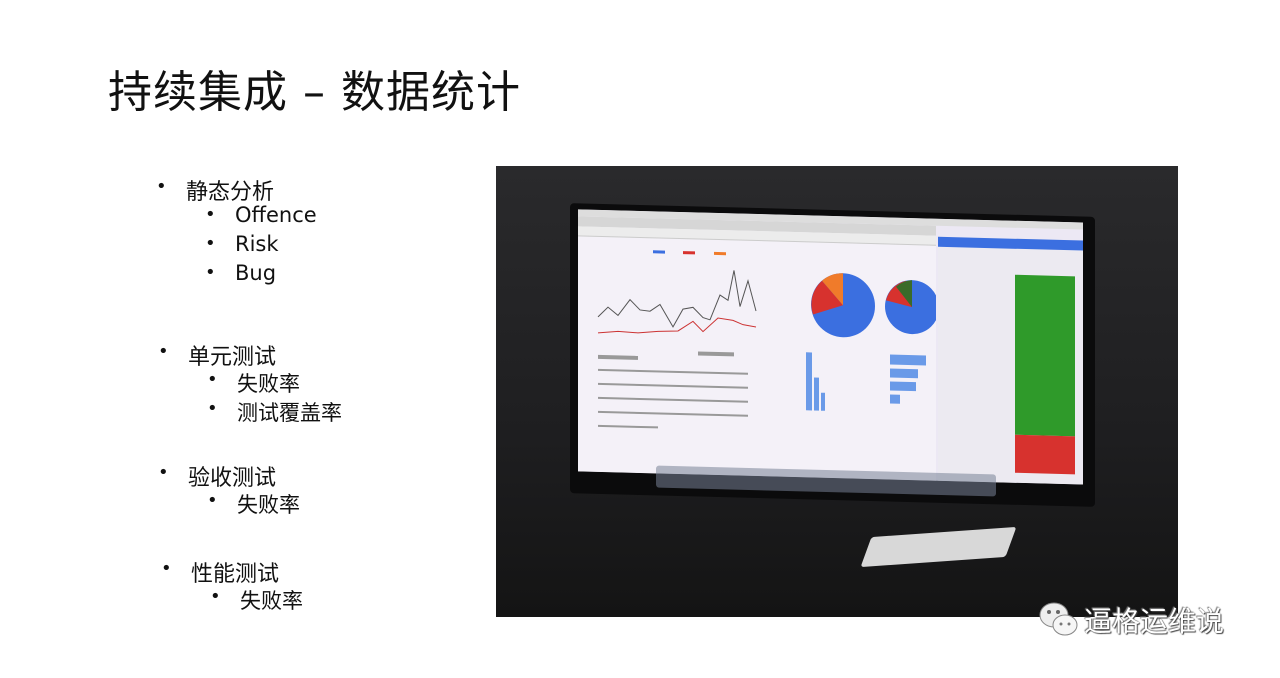 Image resolution: width=1280 pixels, height=678 pixels. Describe the element at coordinates (938, 547) in the screenshot. I see `keyboard` at that location.